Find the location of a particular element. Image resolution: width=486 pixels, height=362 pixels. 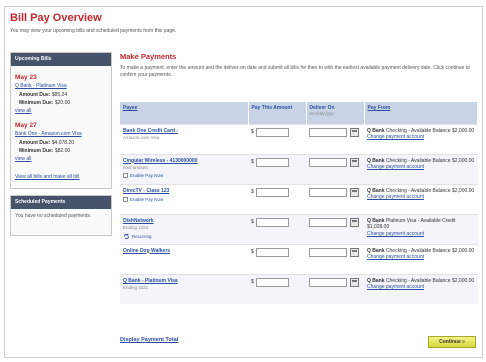

payee-option: Recurring is located at coordinates (184, 236).